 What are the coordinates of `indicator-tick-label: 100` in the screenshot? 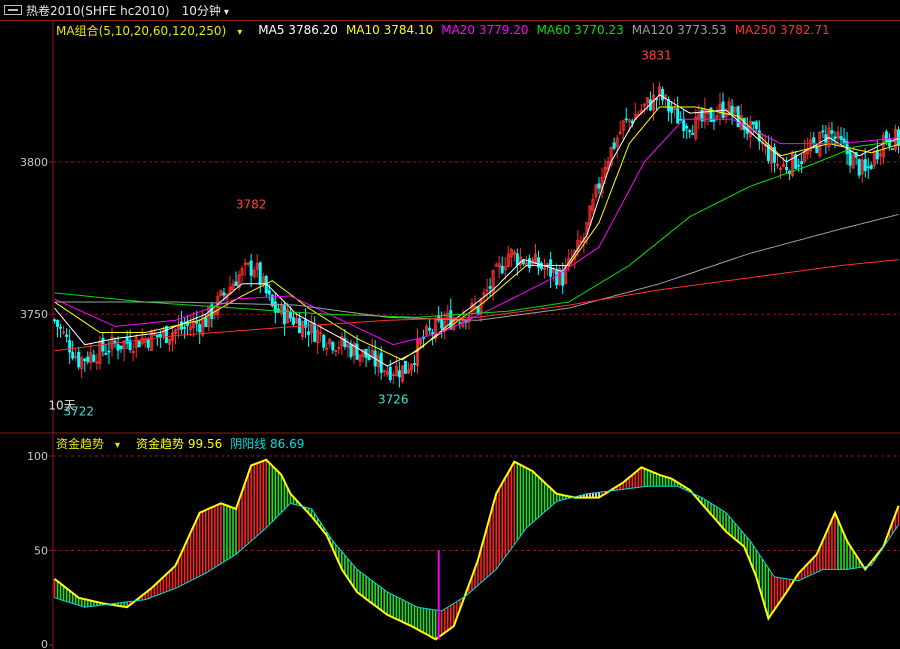 It's located at (37, 456).